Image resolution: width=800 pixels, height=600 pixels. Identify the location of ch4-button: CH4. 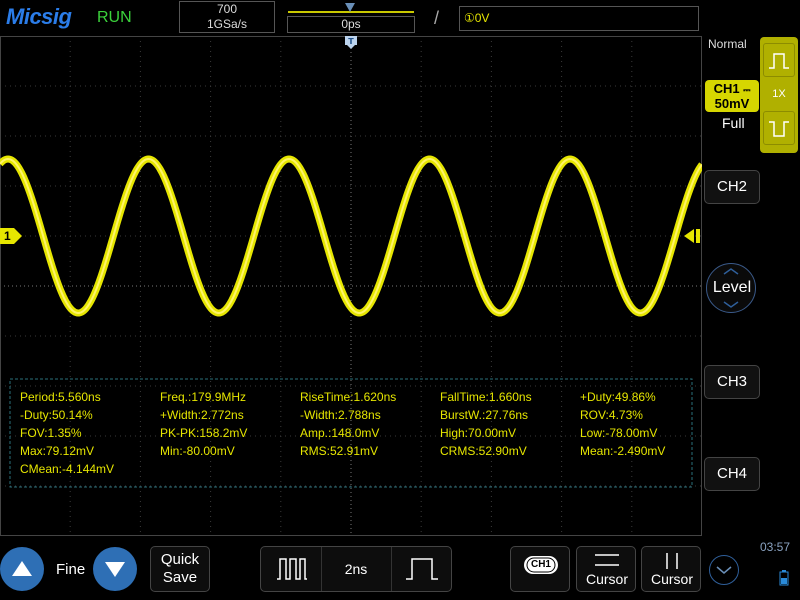
(732, 474).